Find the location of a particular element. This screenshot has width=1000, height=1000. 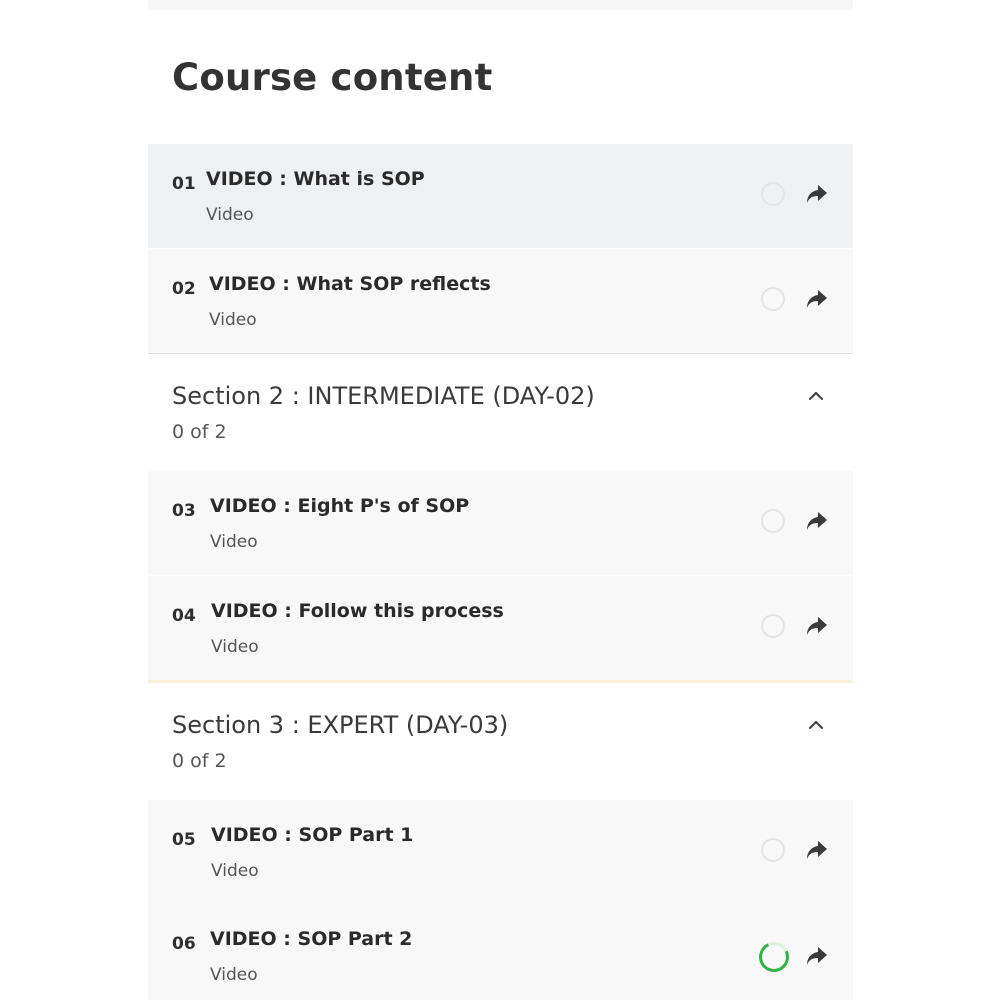

lesson-number: 01 is located at coordinates (184, 184).